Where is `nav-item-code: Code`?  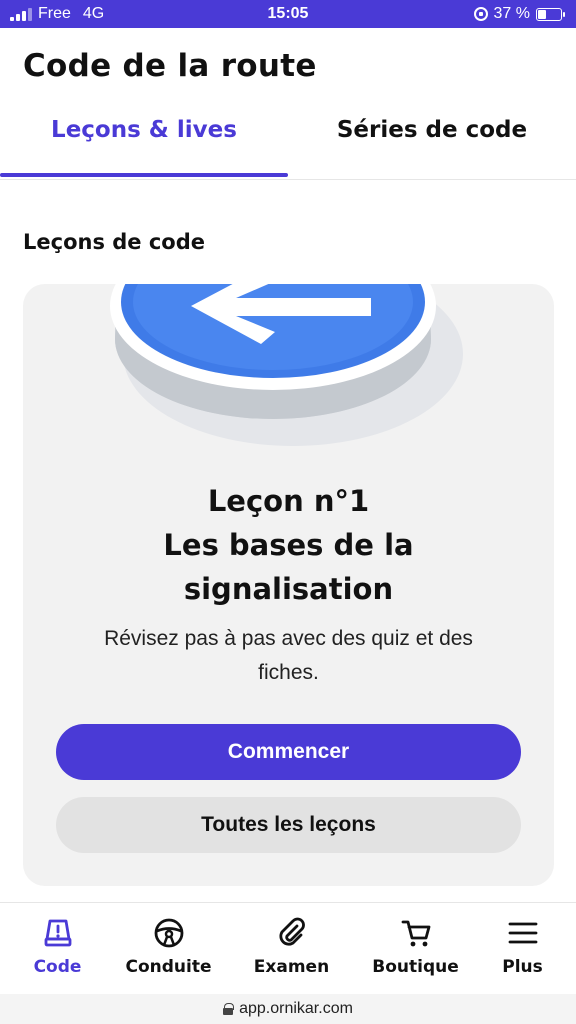 nav-item-code: Code is located at coordinates (57, 947).